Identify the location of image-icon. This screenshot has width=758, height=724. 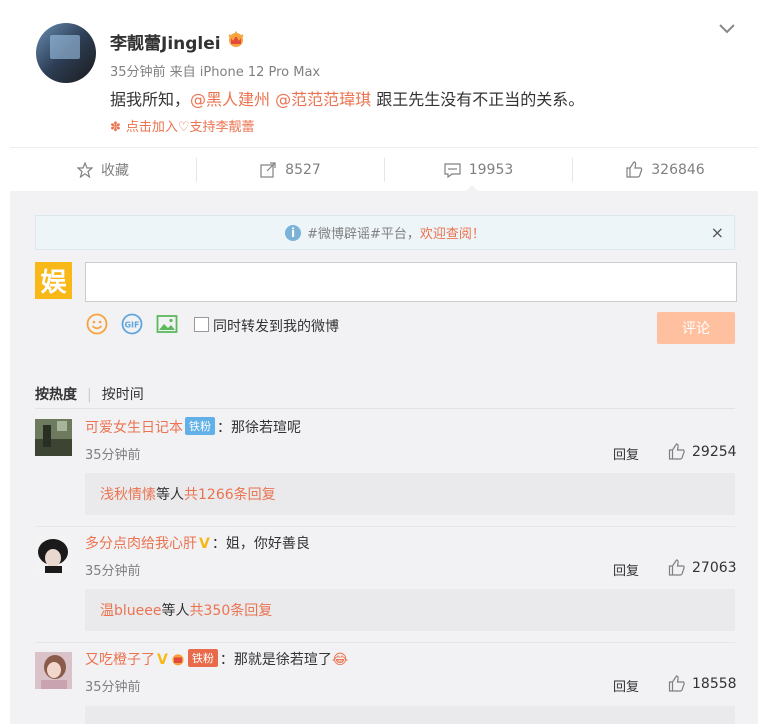
(167, 324).